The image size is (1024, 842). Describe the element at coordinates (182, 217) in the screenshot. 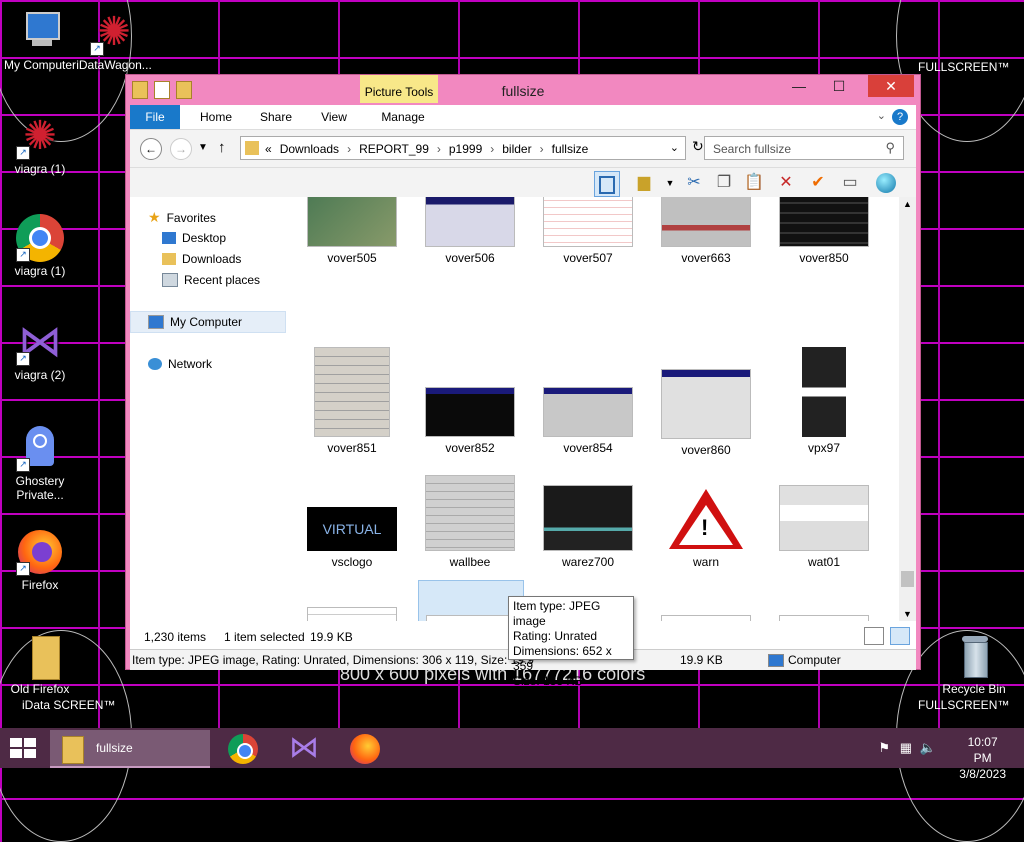

I see `nav-favorites: ★ Favorites` at that location.